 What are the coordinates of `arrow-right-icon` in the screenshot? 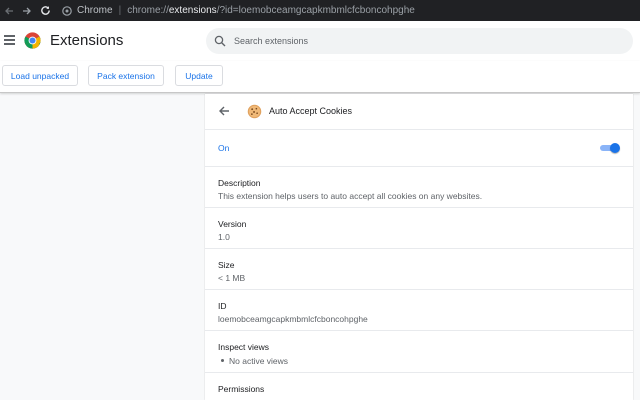 It's located at (27, 10).